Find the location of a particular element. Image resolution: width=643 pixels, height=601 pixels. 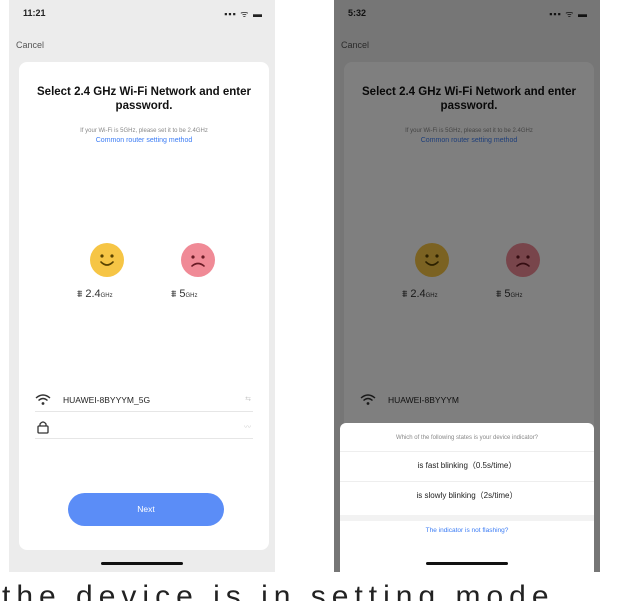

router-setting-link: Common router setting method is located at coordinates (144, 140).